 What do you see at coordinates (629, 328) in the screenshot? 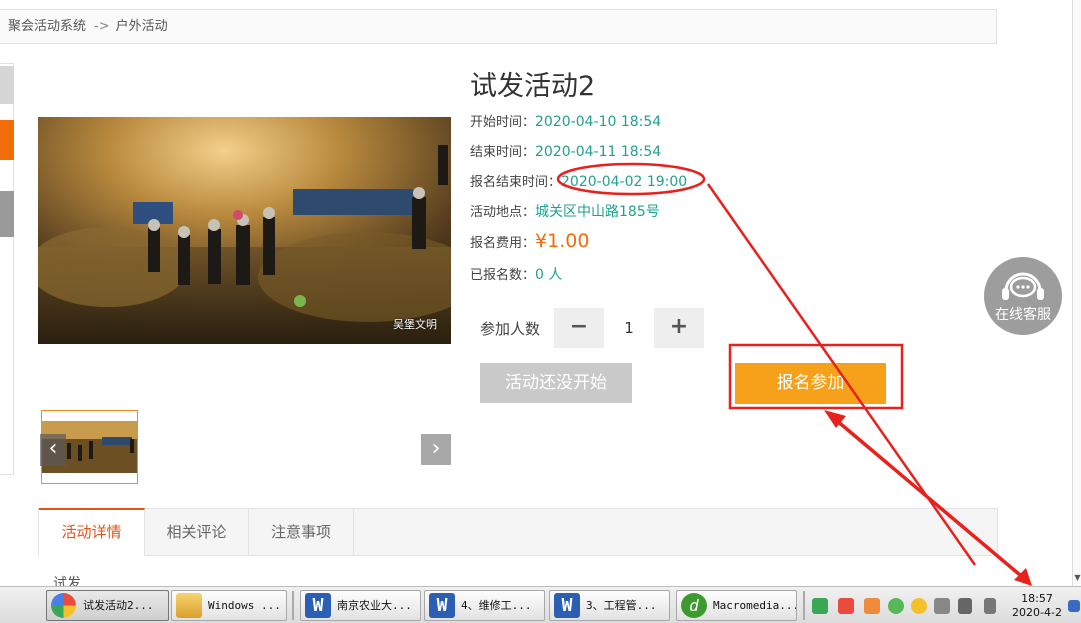
I see `quantity-value: 1` at bounding box center [629, 328].